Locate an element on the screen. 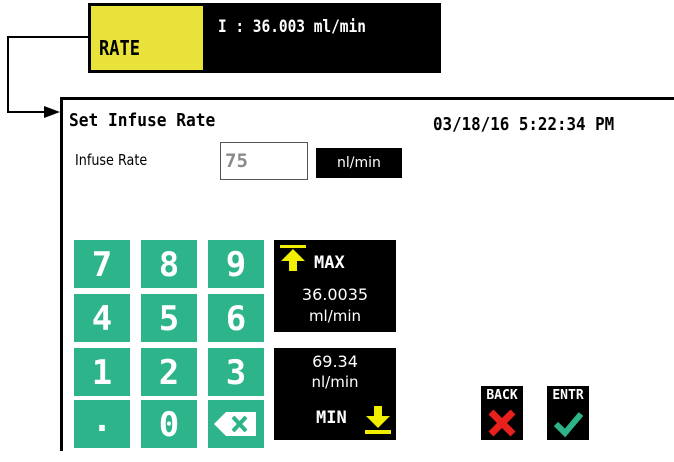  datetime-display: 03/18/16 5:22:34 PM is located at coordinates (524, 124).